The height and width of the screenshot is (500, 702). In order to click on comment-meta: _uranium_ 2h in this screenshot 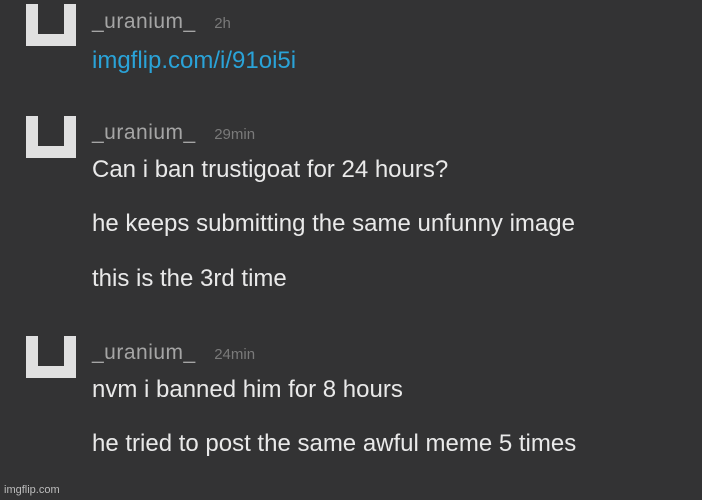, I will do `click(161, 22)`.